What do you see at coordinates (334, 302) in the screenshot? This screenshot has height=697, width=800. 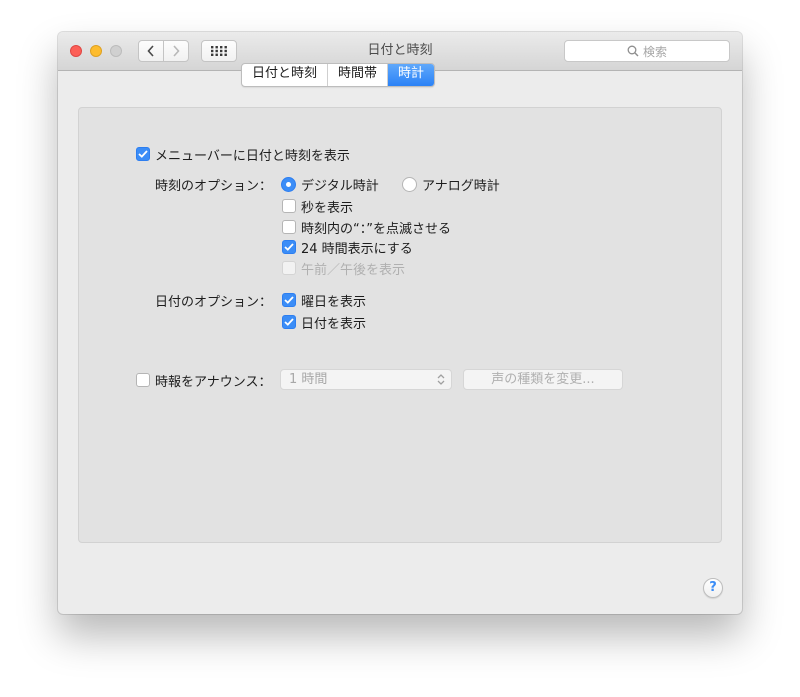 I see `weekday-label: 曜日を表示` at bounding box center [334, 302].